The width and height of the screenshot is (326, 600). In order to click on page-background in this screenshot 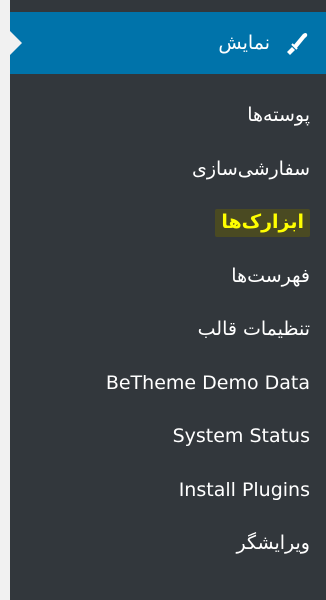, I will do `click(5, 300)`.